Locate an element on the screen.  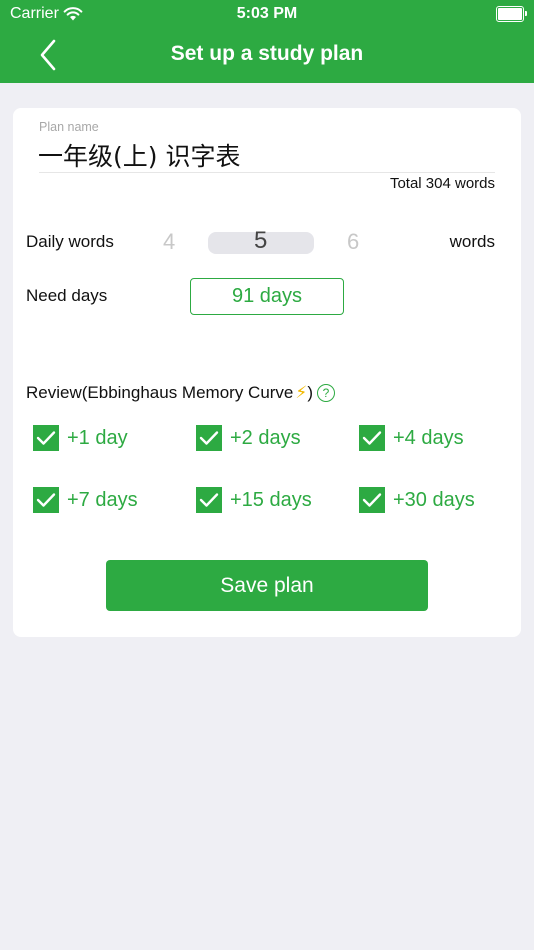
review-option-4-days: +4 days is located at coordinates (411, 438).